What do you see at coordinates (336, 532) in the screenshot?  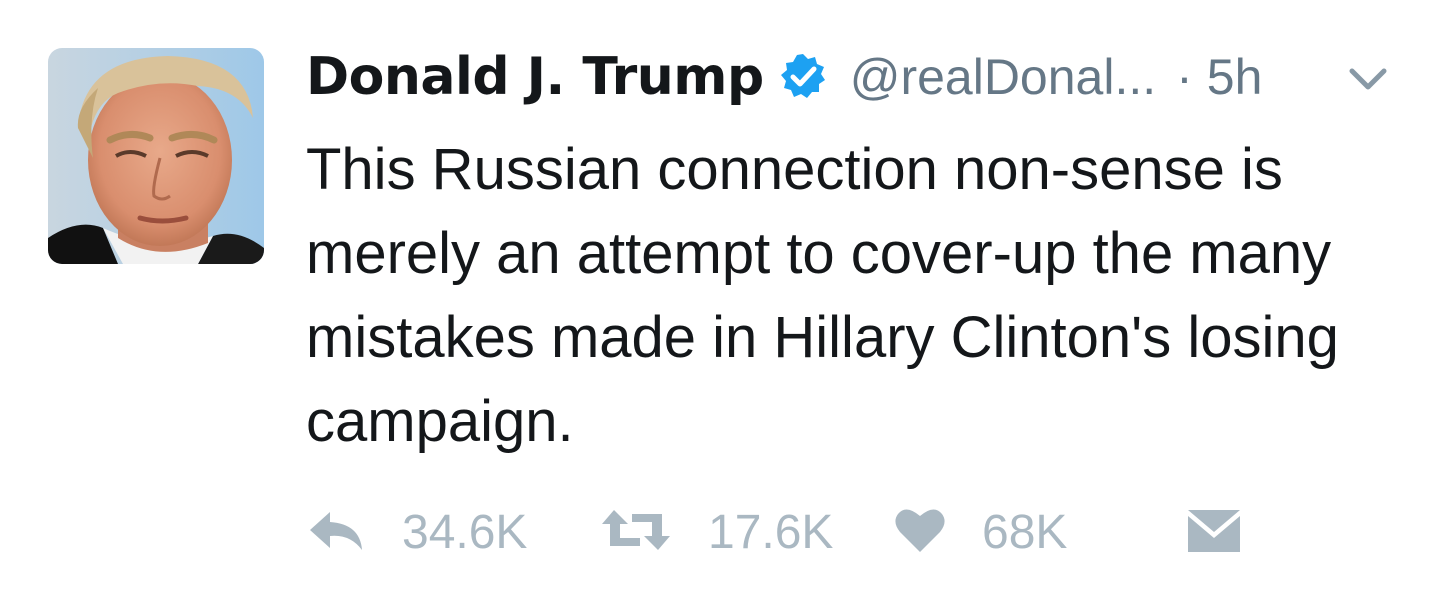 I see `reply-icon` at bounding box center [336, 532].